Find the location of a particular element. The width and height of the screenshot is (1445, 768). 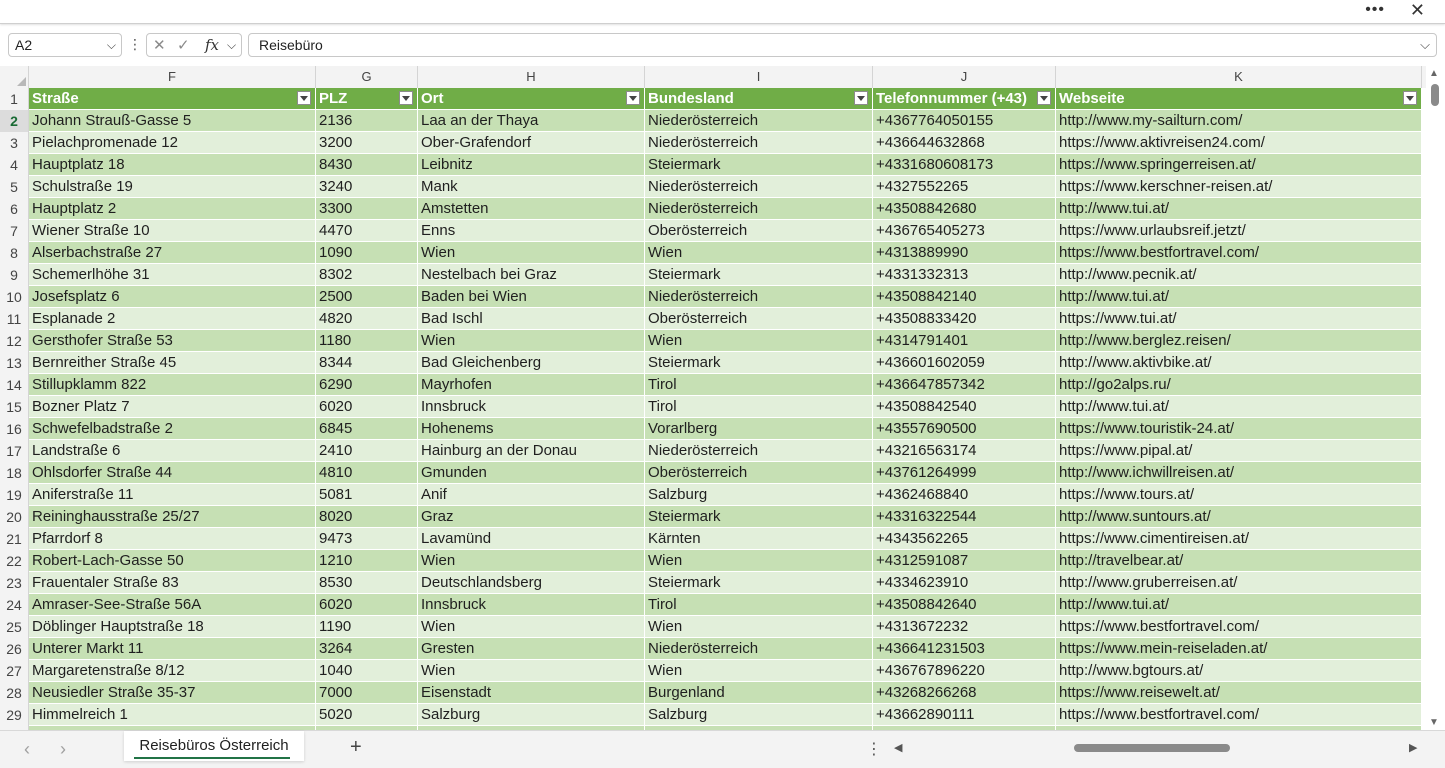

column-header-i: I is located at coordinates (759, 77).